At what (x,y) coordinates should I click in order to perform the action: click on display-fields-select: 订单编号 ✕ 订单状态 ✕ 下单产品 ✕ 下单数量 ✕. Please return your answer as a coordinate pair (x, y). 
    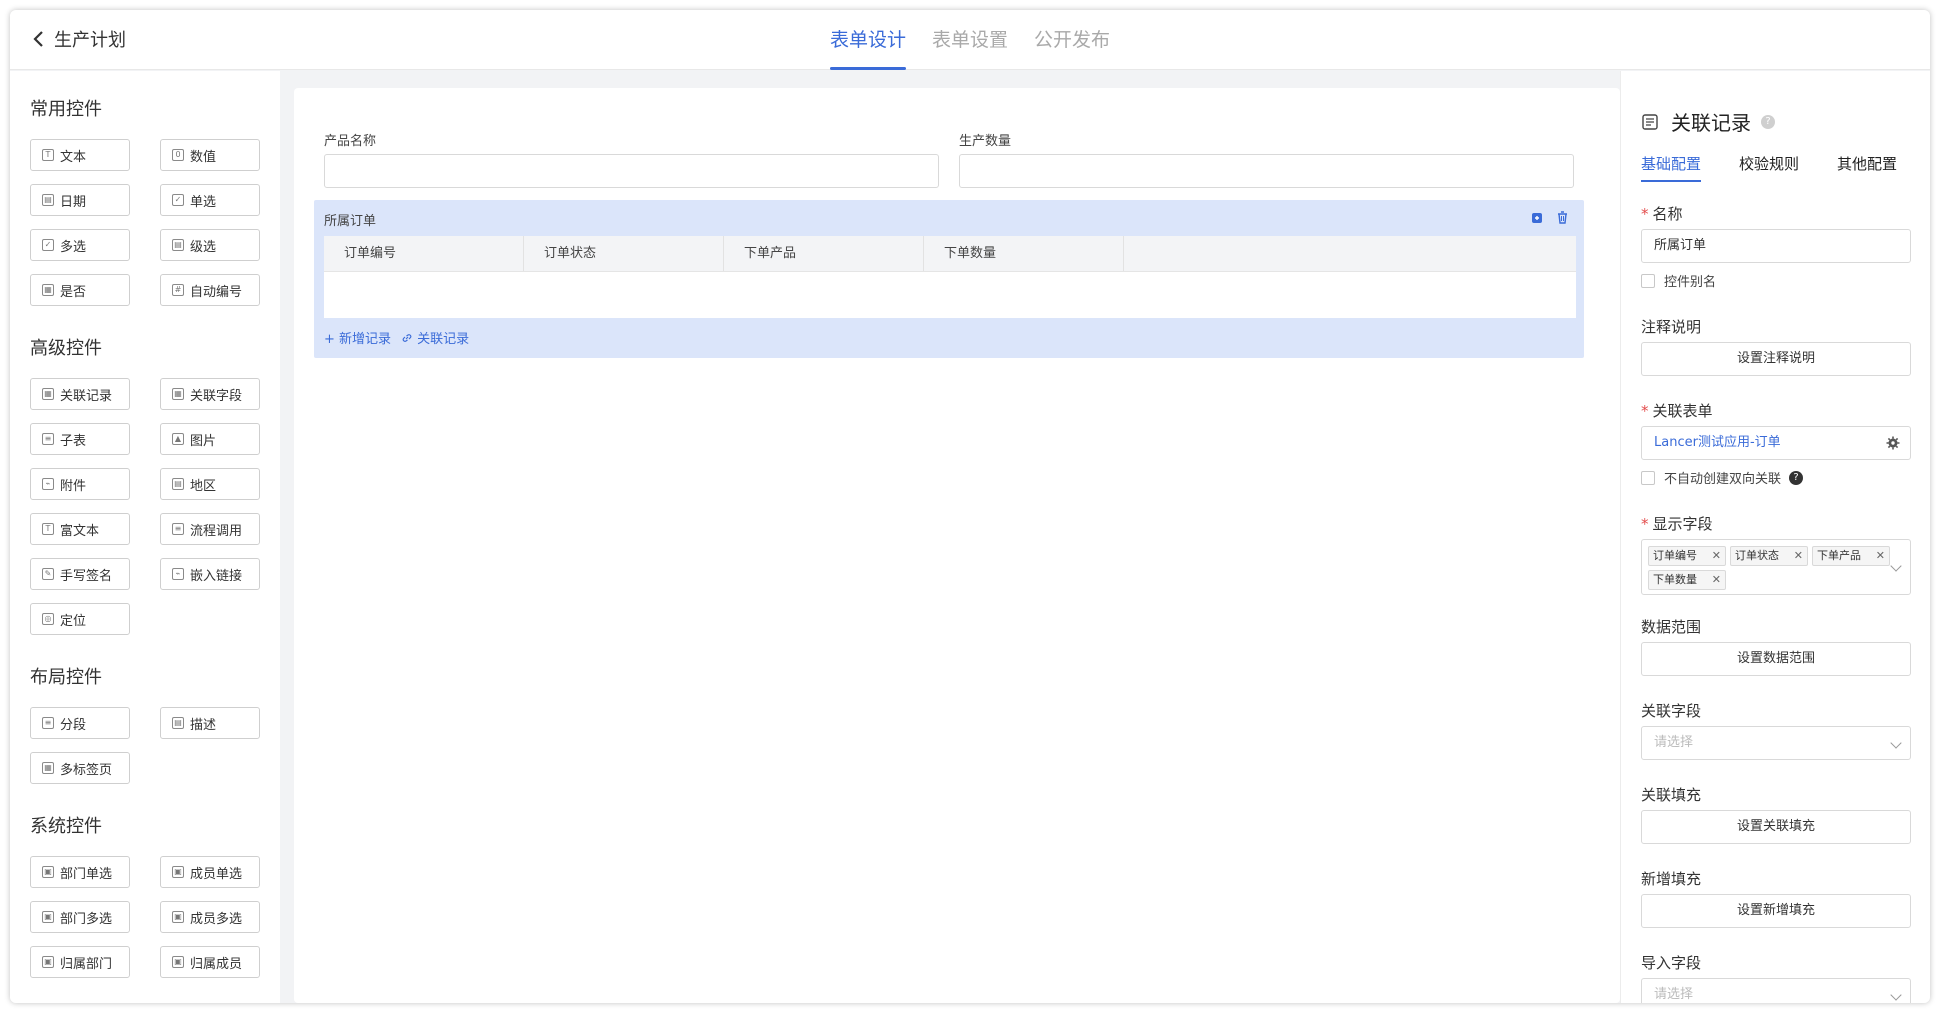
    Looking at the image, I should click on (1776, 567).